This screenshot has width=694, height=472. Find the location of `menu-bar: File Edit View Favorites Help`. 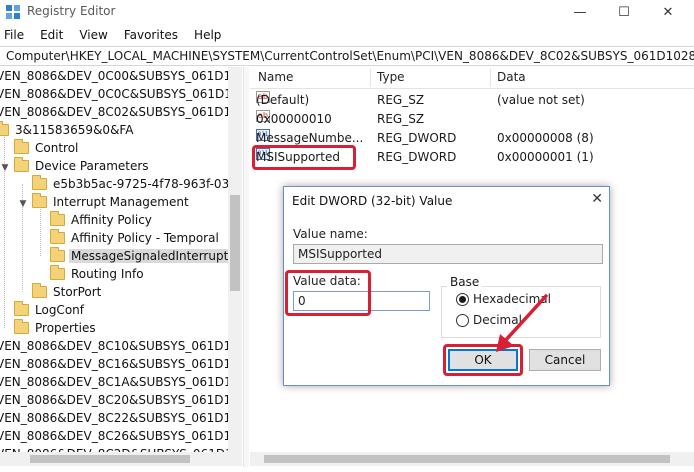

menu-bar: File Edit View Favorites Help is located at coordinates (114, 35).